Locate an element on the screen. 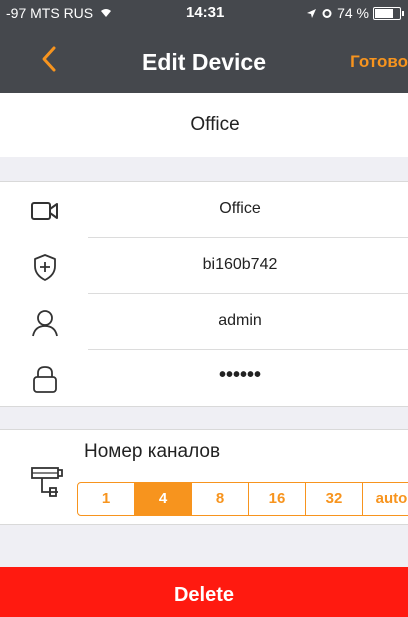  camera-icon is located at coordinates (44, 211).